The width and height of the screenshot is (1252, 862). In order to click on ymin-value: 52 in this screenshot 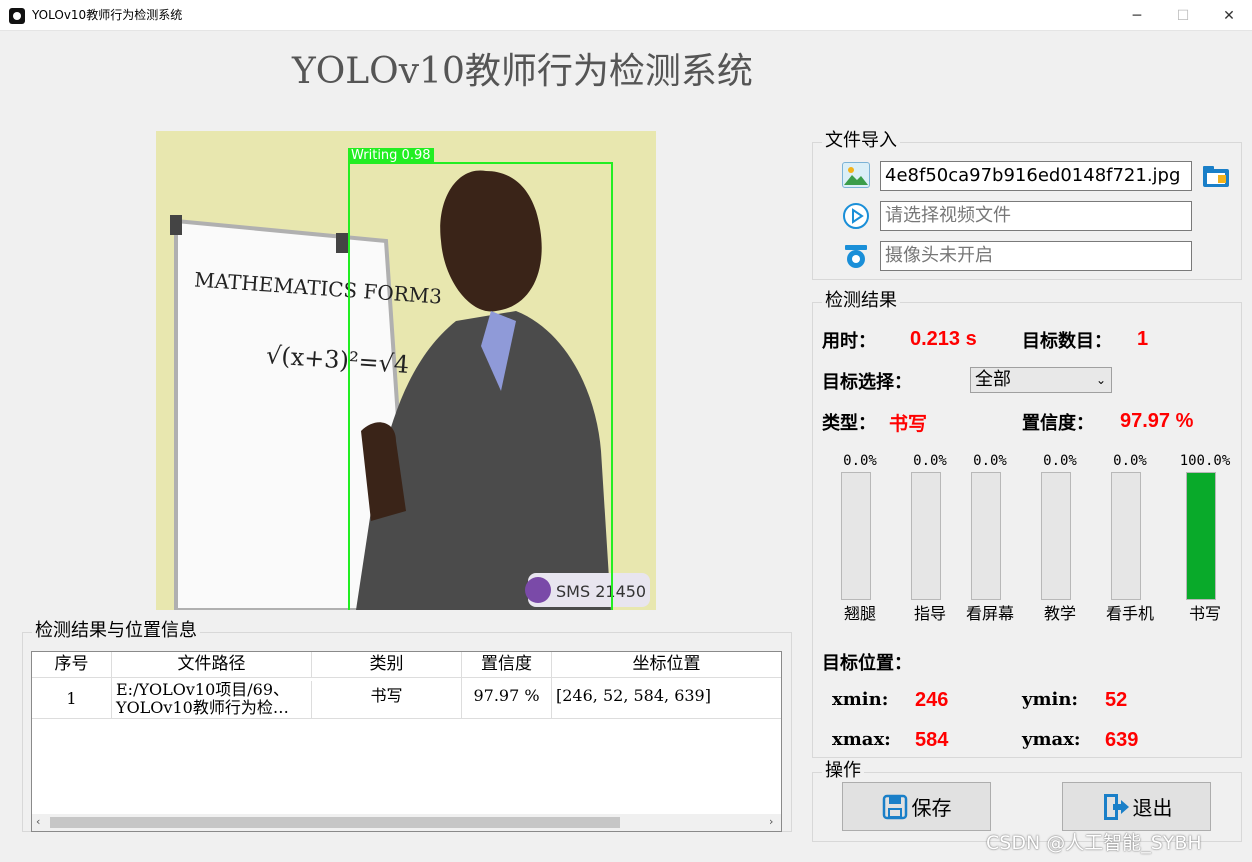, I will do `click(1116, 700)`.